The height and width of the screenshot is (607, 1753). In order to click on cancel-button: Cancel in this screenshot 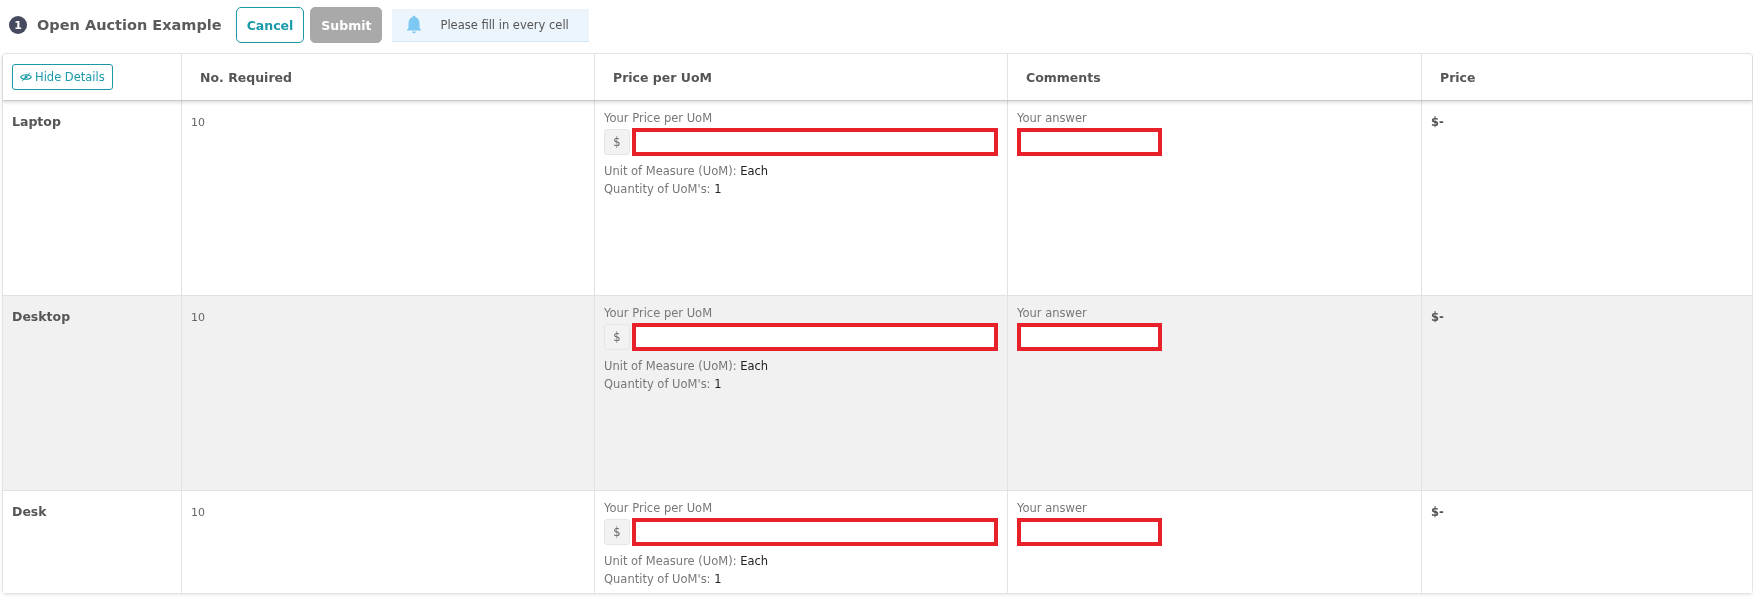, I will do `click(270, 25)`.